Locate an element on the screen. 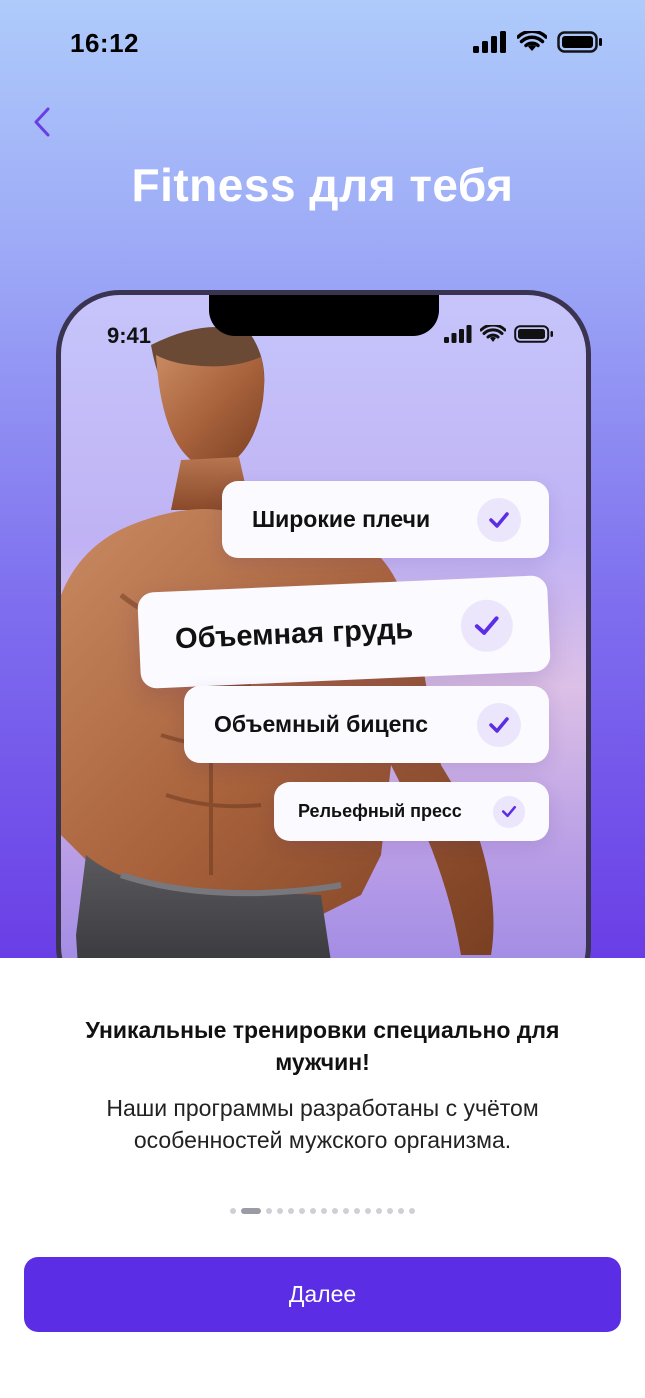  feature-label: Рельефный пресс is located at coordinates (380, 811).